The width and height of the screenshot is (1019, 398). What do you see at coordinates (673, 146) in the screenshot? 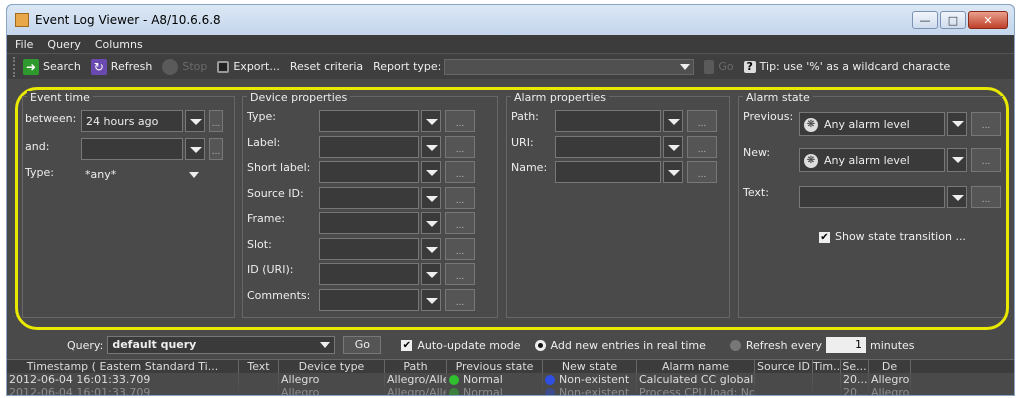
I see `alarm-uri-dropdown` at bounding box center [673, 146].